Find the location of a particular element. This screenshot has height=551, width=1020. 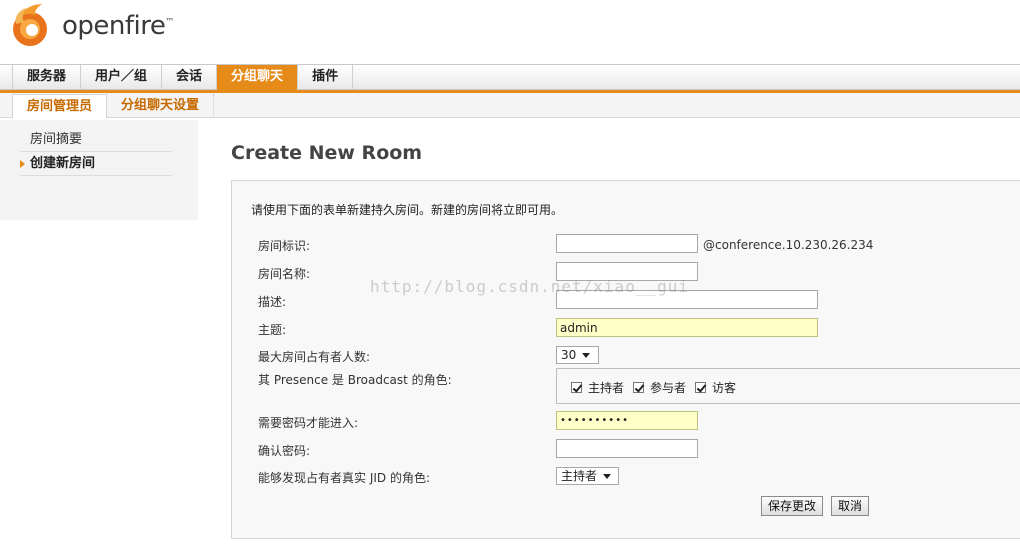

password-label: 需要密码才能进入: is located at coordinates (308, 423).